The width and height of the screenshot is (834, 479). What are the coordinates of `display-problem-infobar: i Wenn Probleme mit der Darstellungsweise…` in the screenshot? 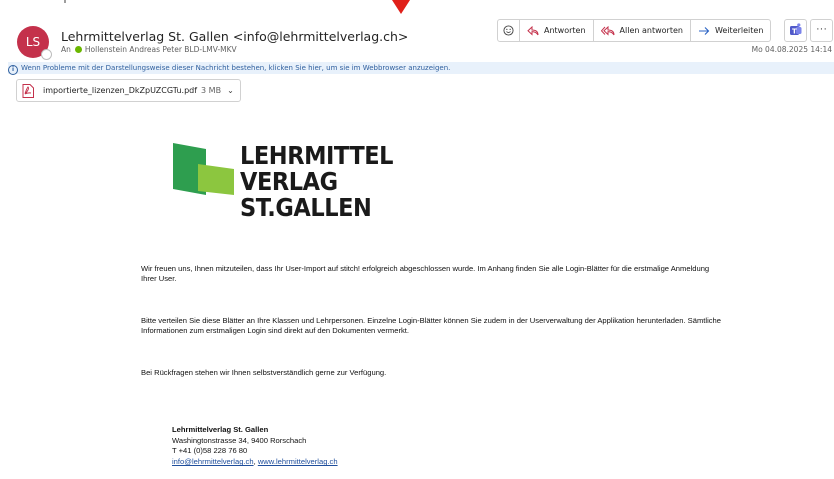 It's located at (421, 68).